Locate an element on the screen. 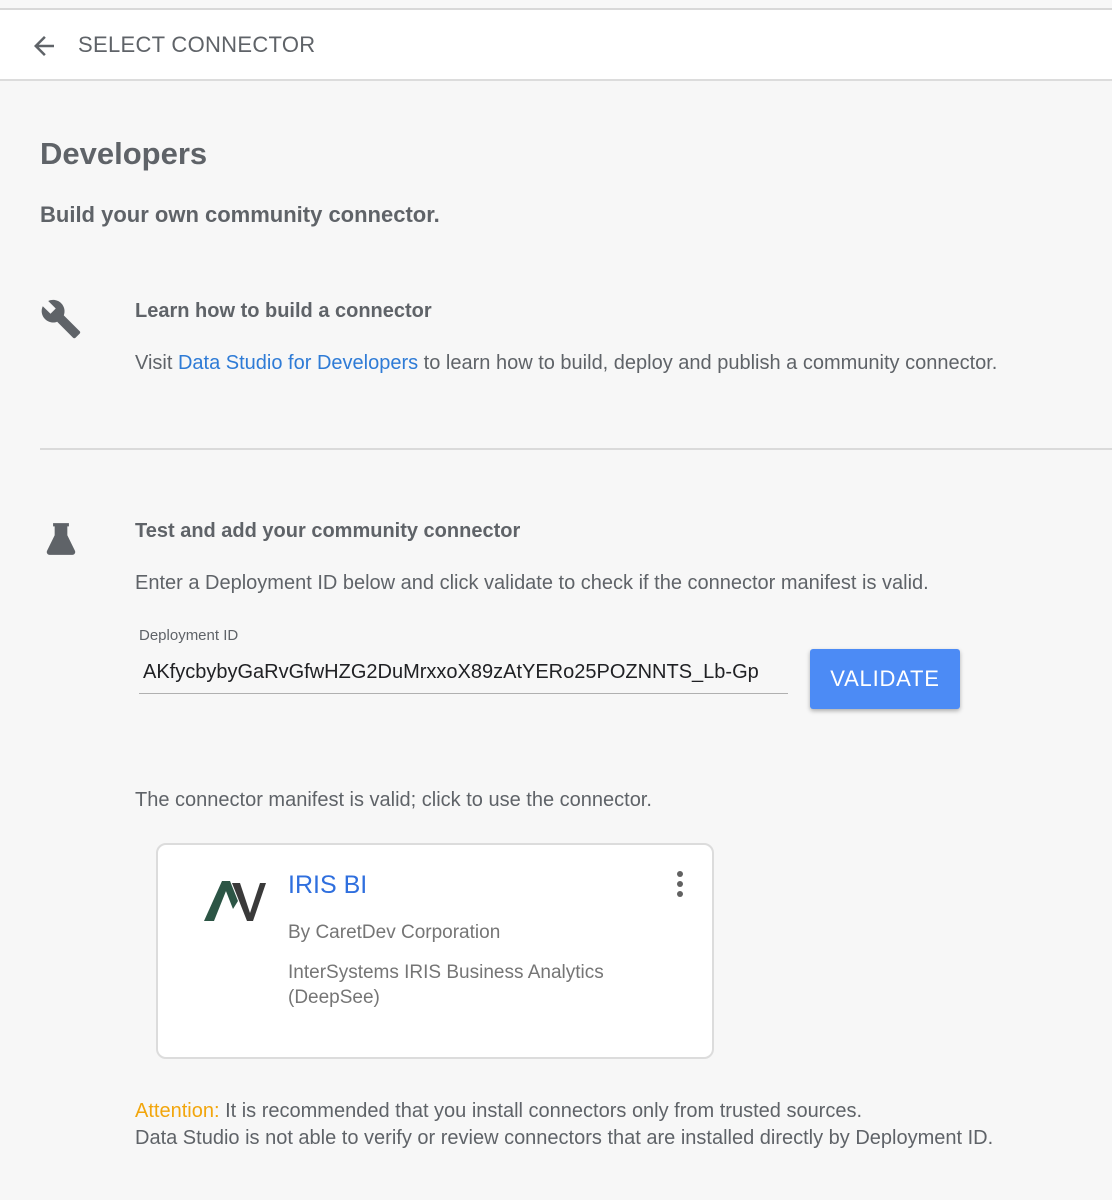 The width and height of the screenshot is (1112, 1200). back-button is located at coordinates (44, 46).